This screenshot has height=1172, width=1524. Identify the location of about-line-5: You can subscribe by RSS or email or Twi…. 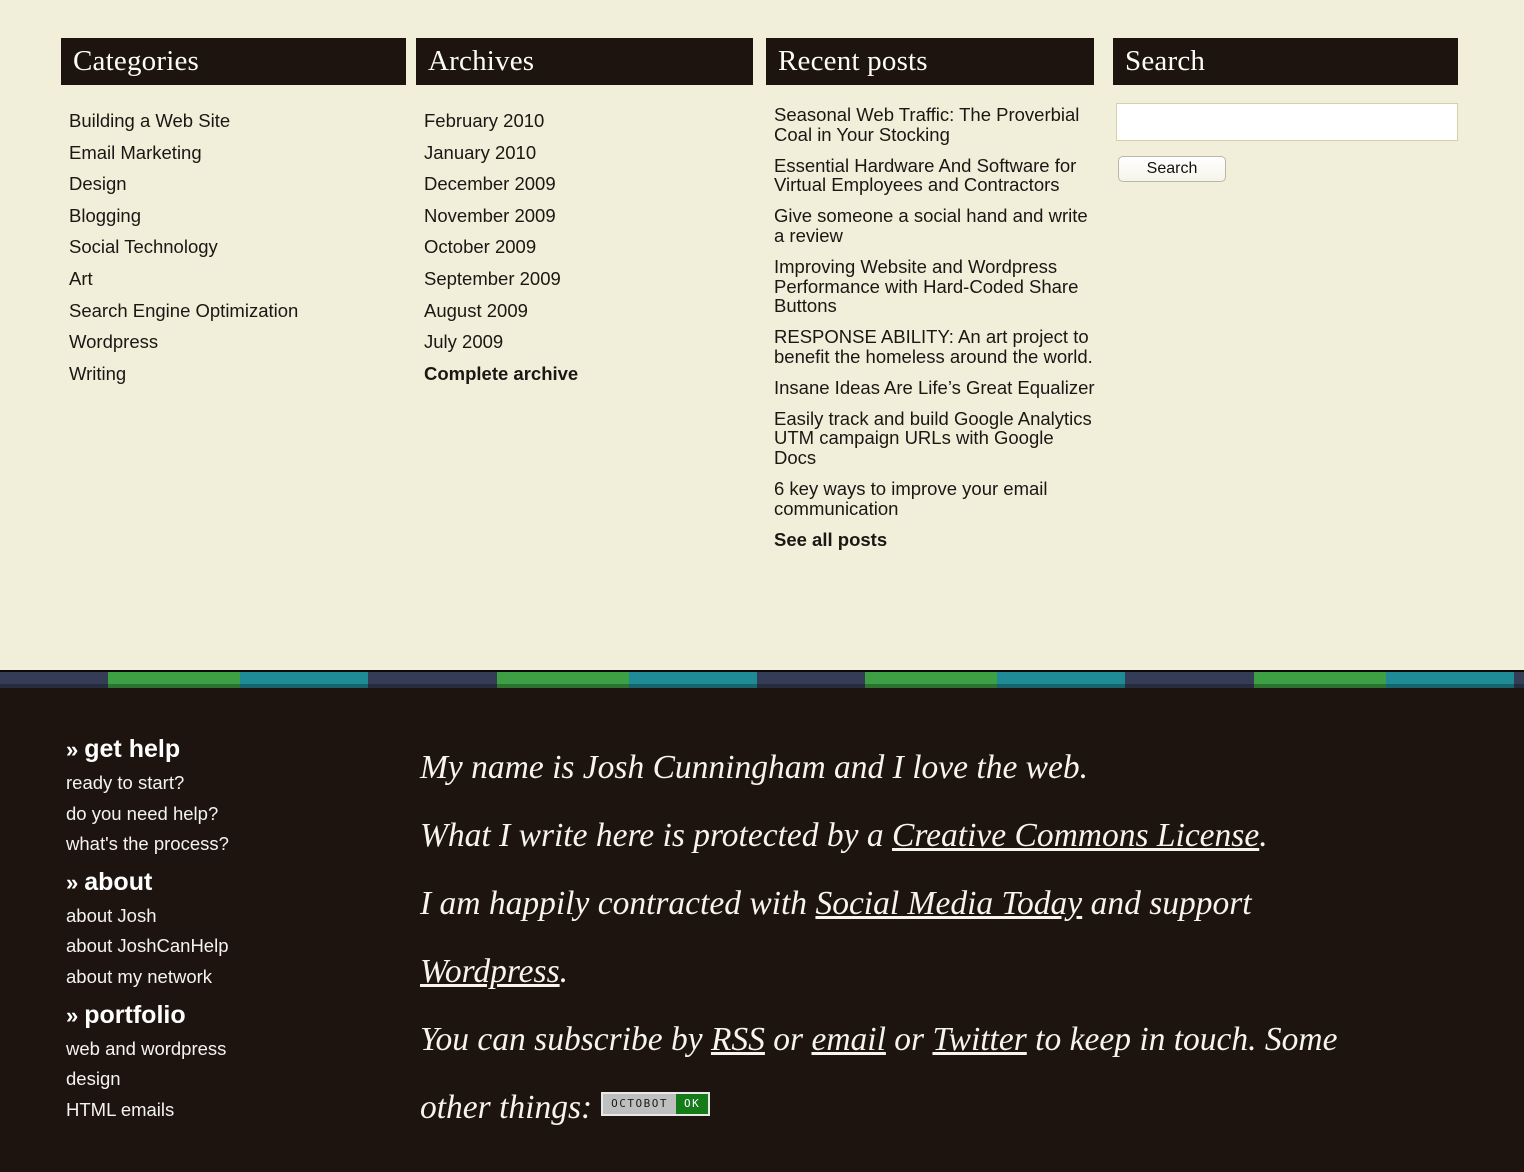
(952, 1040).